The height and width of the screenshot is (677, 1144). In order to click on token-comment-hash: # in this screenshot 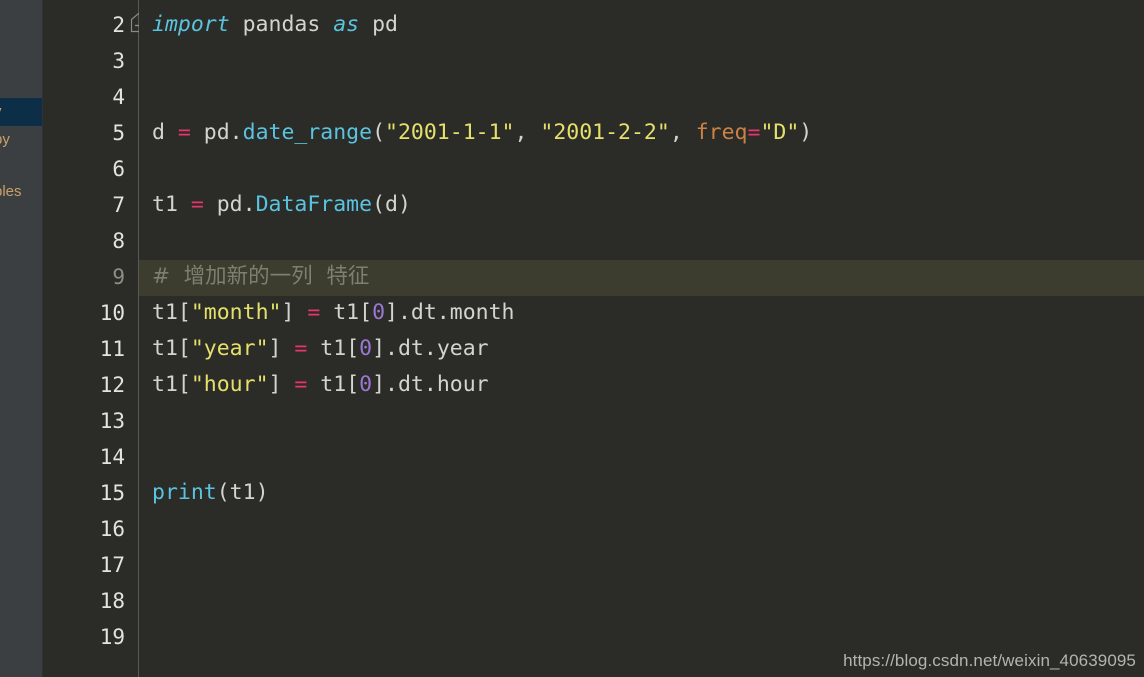, I will do `click(161, 276)`.